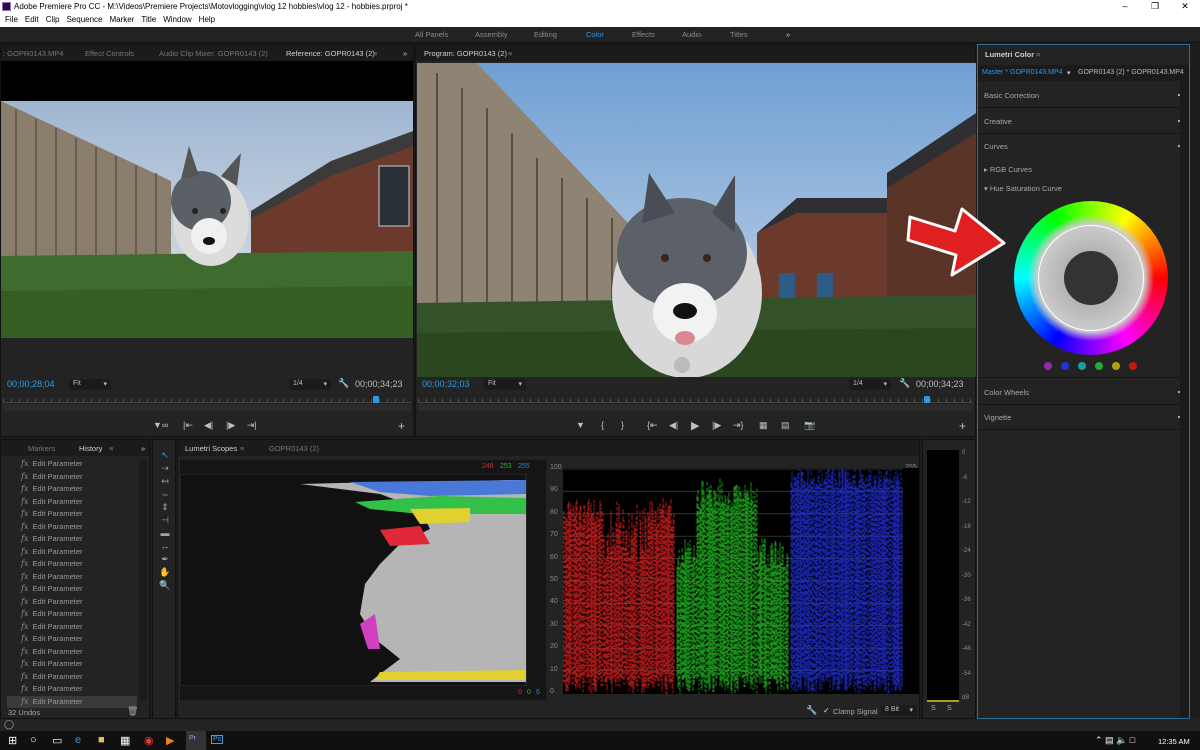  I want to click on workspace-more-button: », so click(788, 34).